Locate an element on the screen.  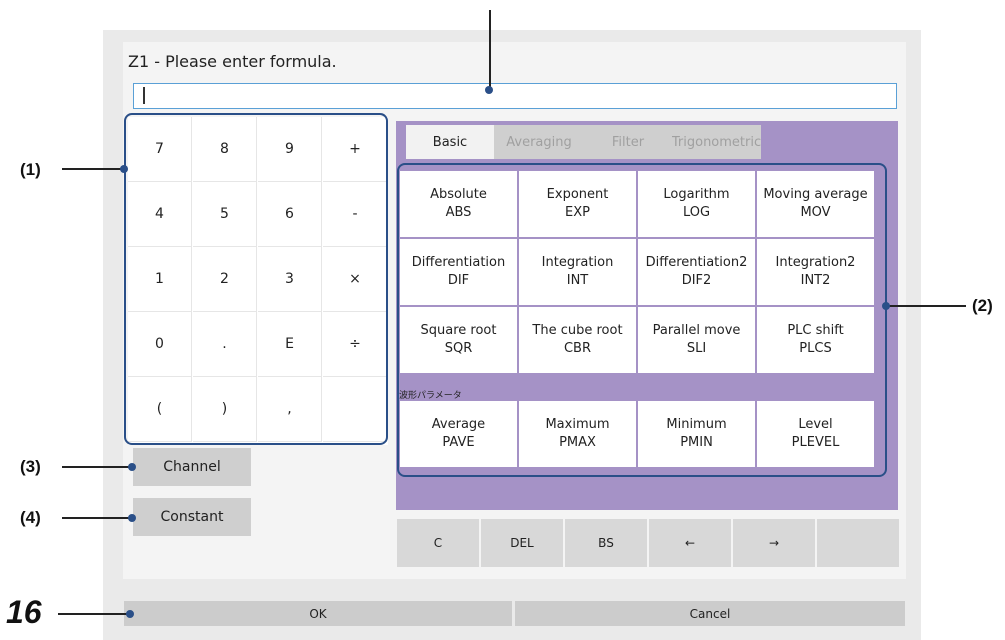
text-caret is located at coordinates (144, 95).